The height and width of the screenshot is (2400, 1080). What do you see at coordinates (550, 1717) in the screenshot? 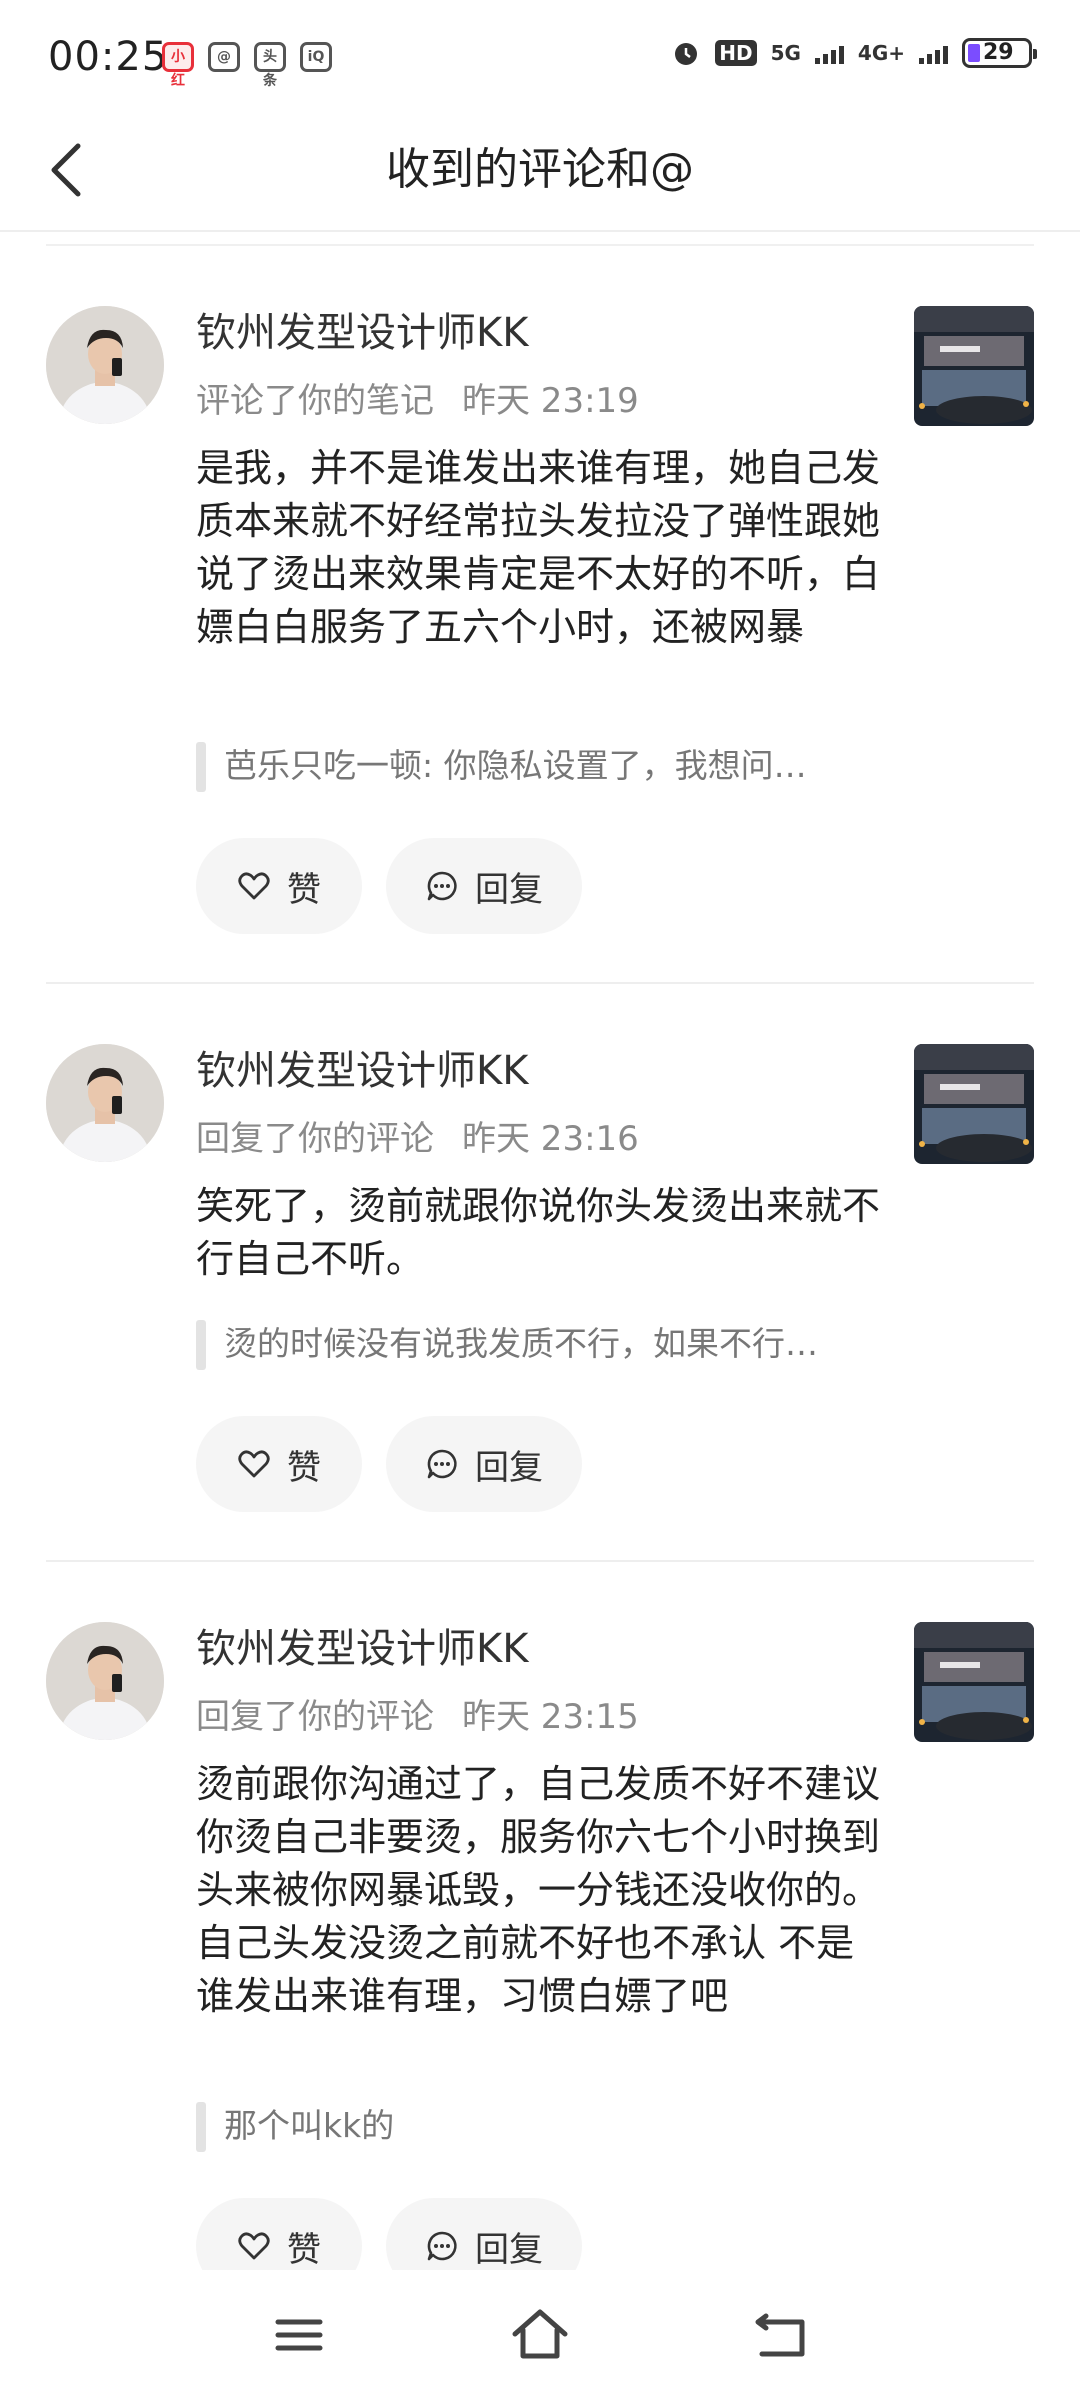
I see `comment-time: 昨天 23:15` at bounding box center [550, 1717].